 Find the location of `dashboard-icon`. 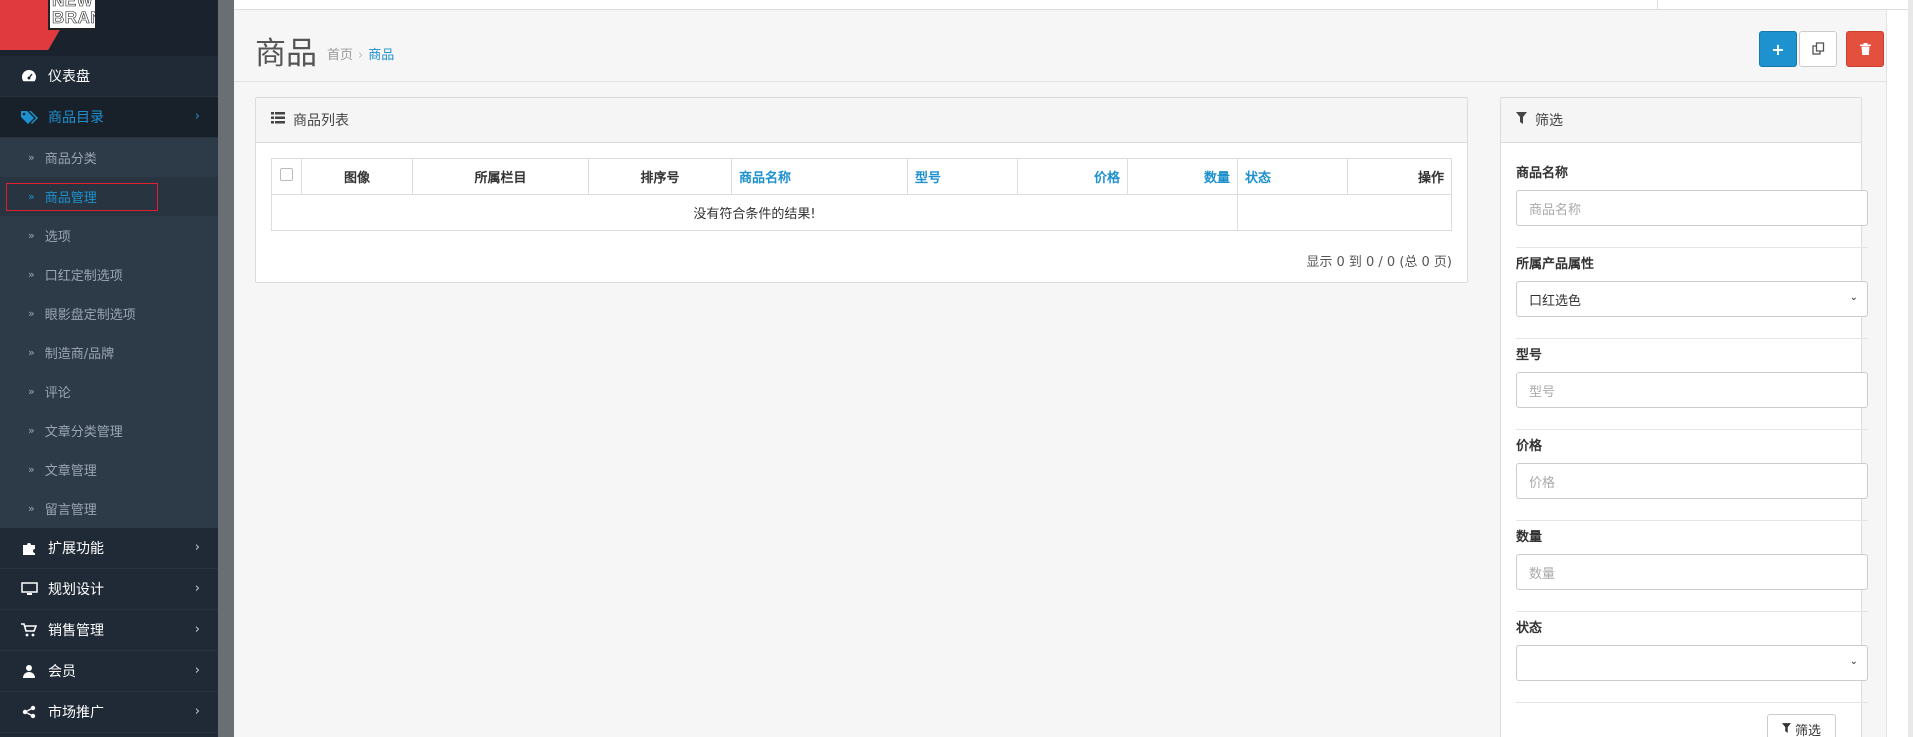

dashboard-icon is located at coordinates (29, 76).